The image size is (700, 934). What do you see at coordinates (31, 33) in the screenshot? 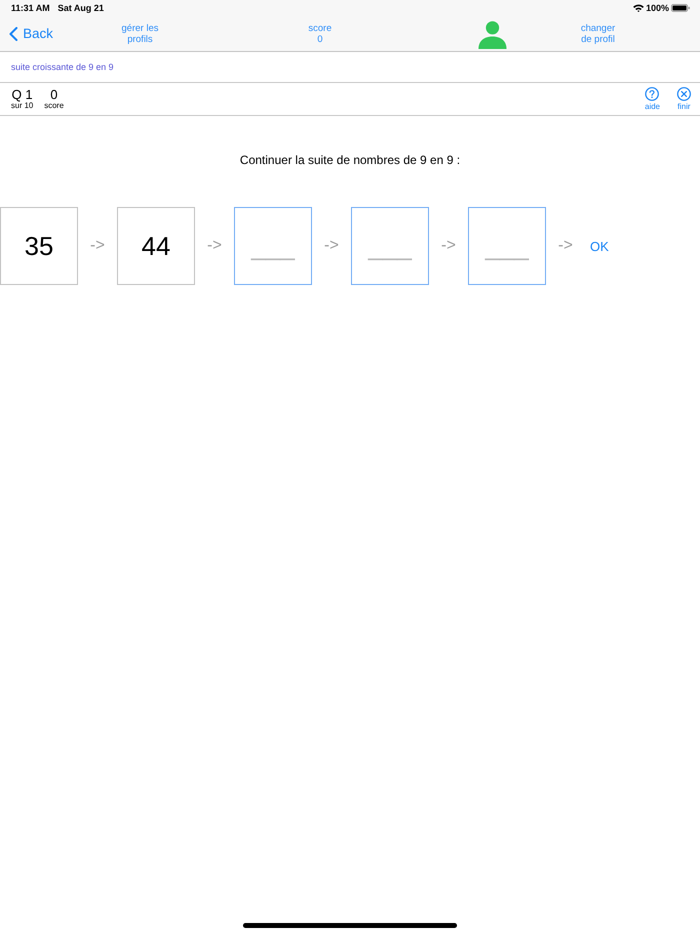
I see `back-button: Back` at bounding box center [31, 33].